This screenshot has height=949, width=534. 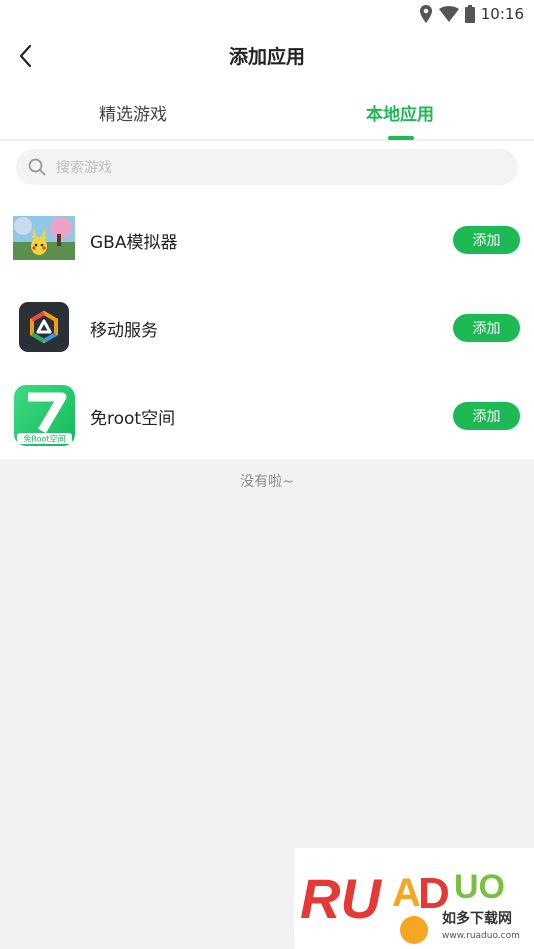 What do you see at coordinates (267, 112) in the screenshot?
I see `tab-bar: 精选游戏 本地应用` at bounding box center [267, 112].